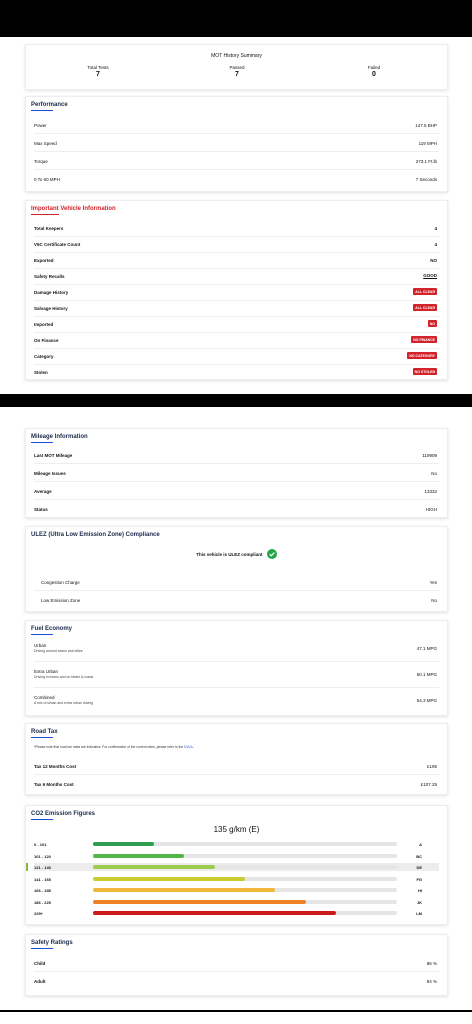 Image resolution: width=472 pixels, height=1024 pixels. I want to click on mileage-row: Status HIGH, so click(236, 509).